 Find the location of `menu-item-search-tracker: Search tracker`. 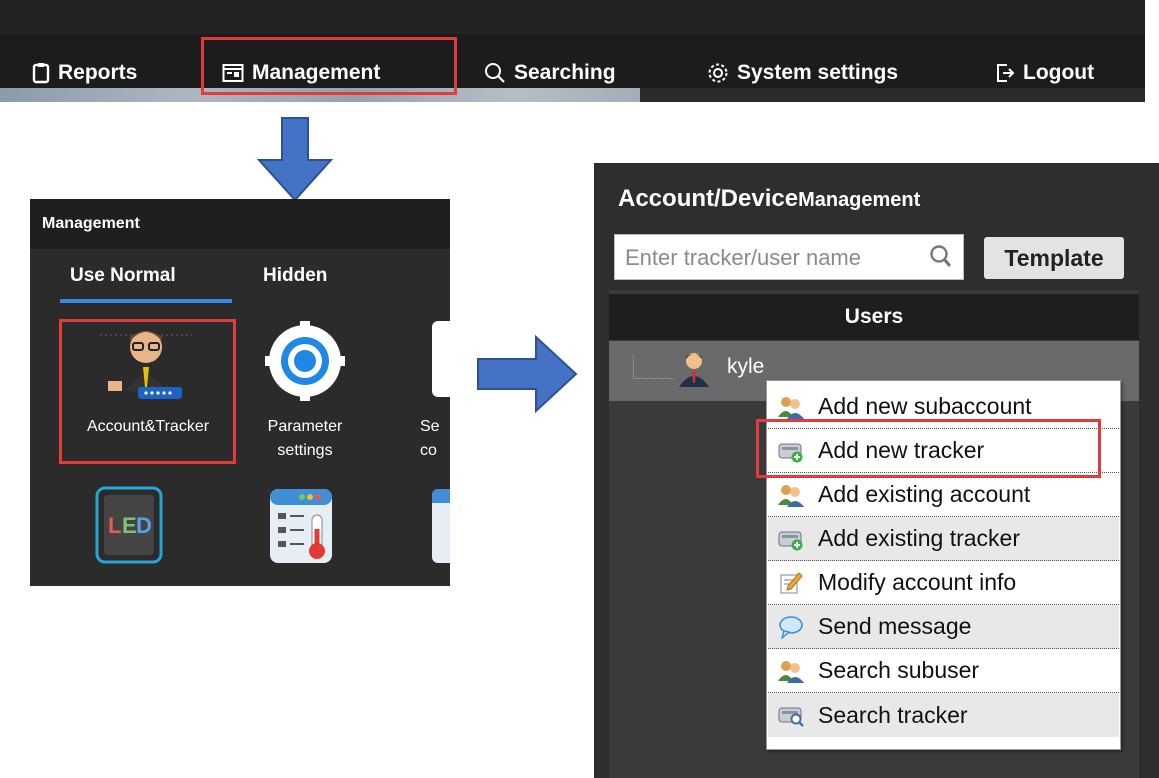

menu-item-search-tracker: Search tracker is located at coordinates (943, 715).